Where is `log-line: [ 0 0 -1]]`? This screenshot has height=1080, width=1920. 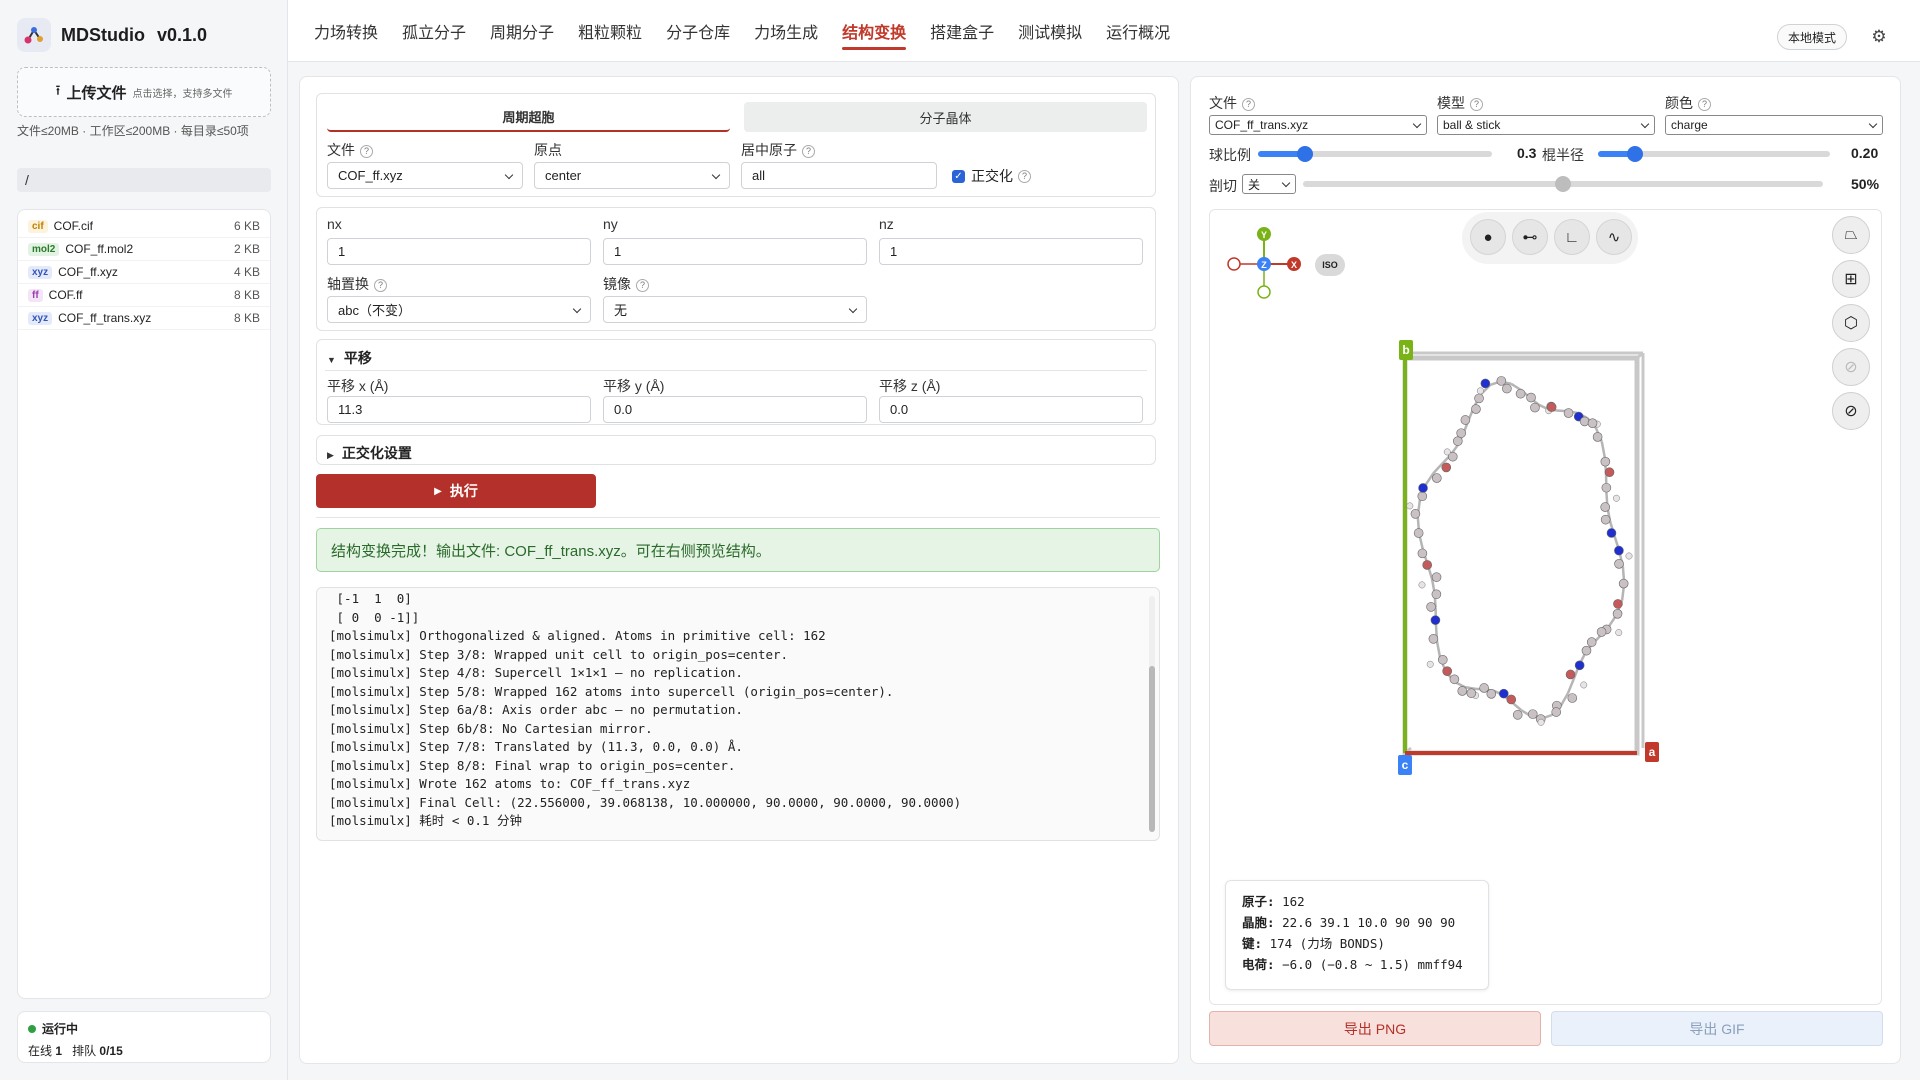
log-line: [ 0 0 -1]] is located at coordinates (374, 617).